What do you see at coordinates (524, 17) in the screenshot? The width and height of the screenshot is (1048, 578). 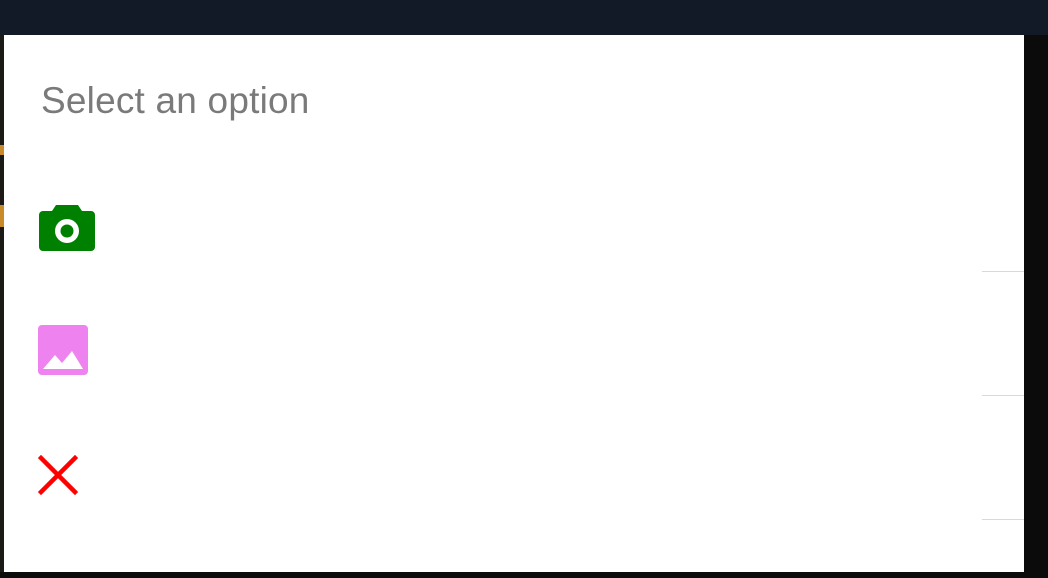 I see `status-bar` at bounding box center [524, 17].